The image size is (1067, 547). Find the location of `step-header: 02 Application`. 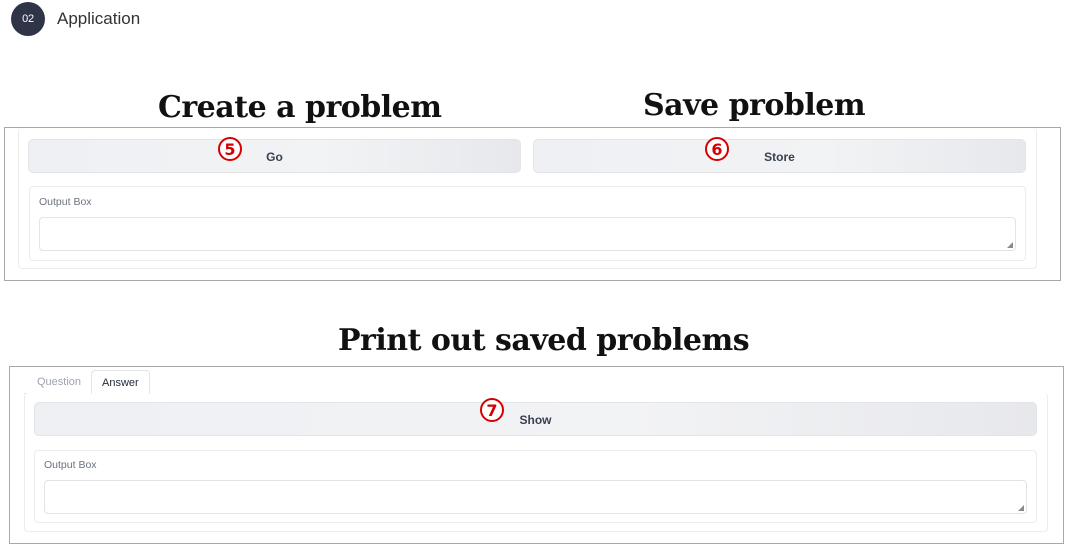

step-header: 02 Application is located at coordinates (75, 19).